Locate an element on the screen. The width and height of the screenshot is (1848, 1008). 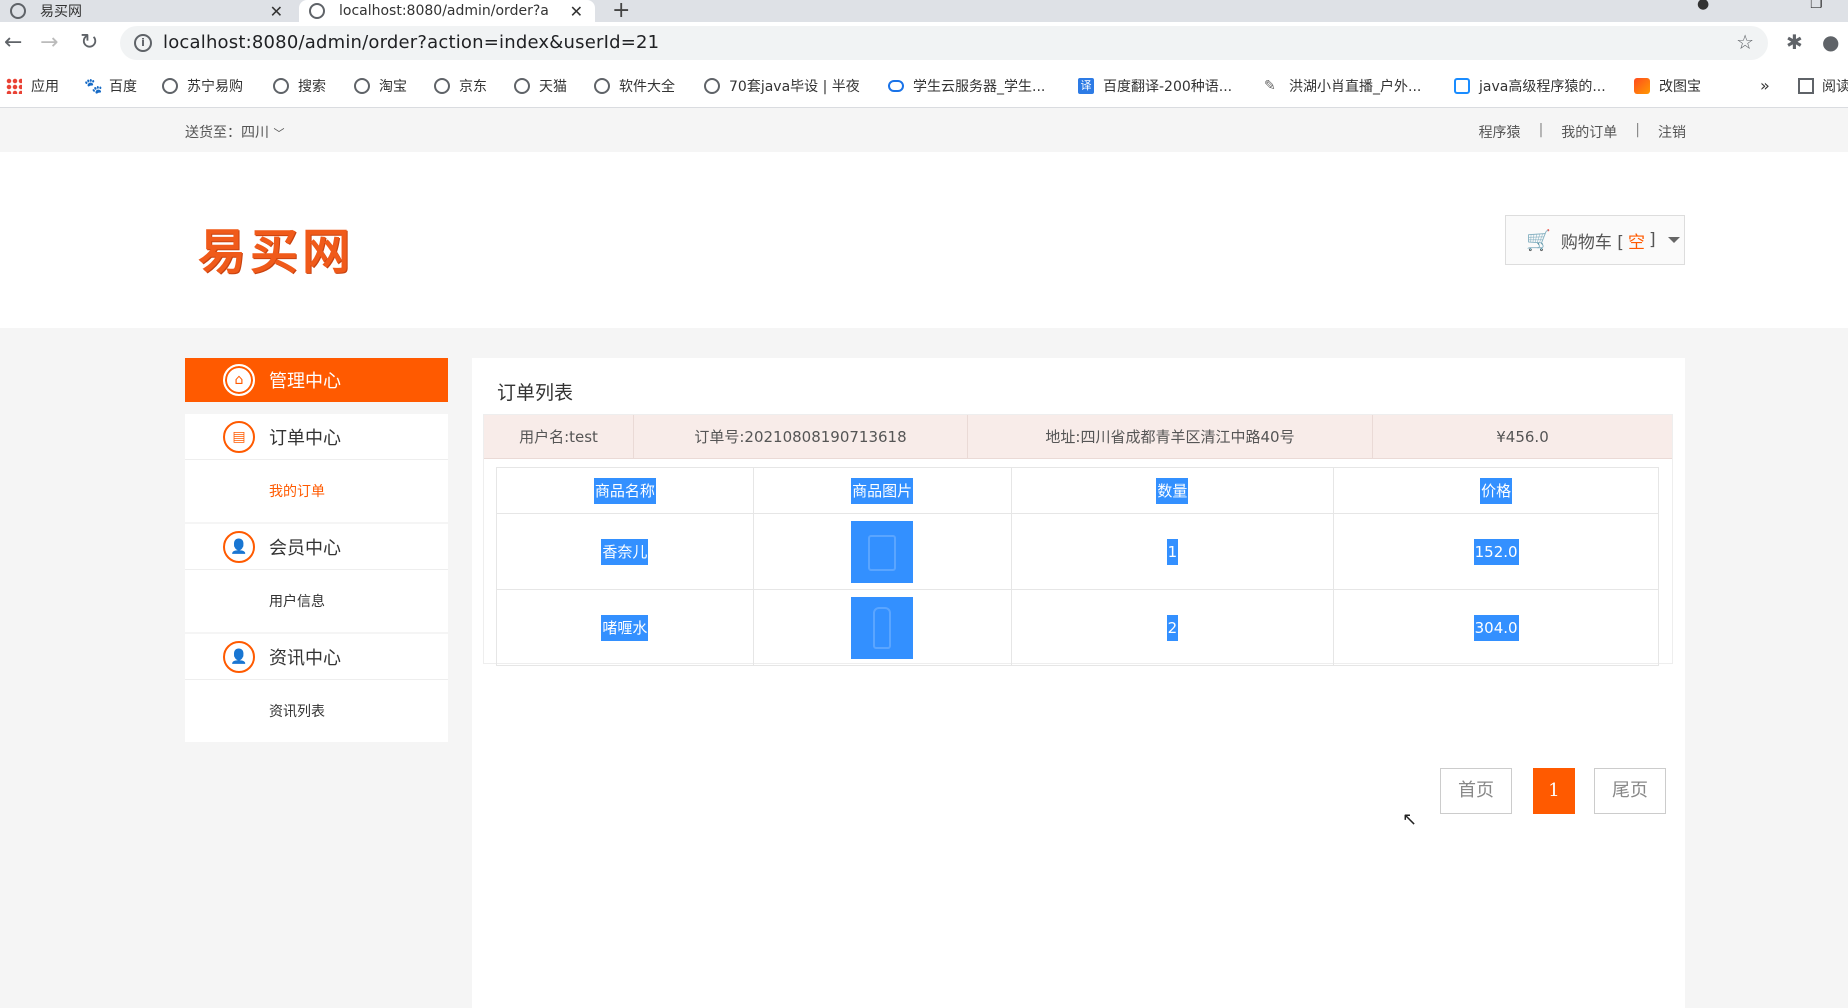
sidebar-section-title: 订单中心 is located at coordinates (305, 438).